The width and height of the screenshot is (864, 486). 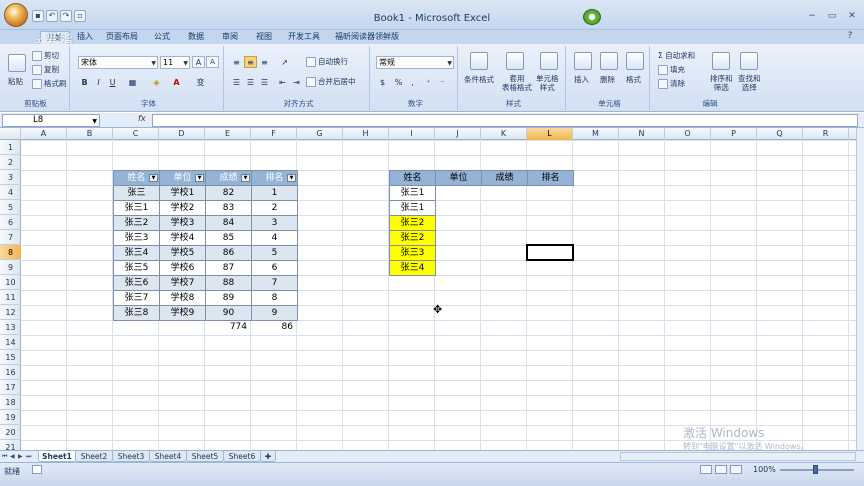 I want to click on format-cells-label: 格式, so click(x=633, y=79).